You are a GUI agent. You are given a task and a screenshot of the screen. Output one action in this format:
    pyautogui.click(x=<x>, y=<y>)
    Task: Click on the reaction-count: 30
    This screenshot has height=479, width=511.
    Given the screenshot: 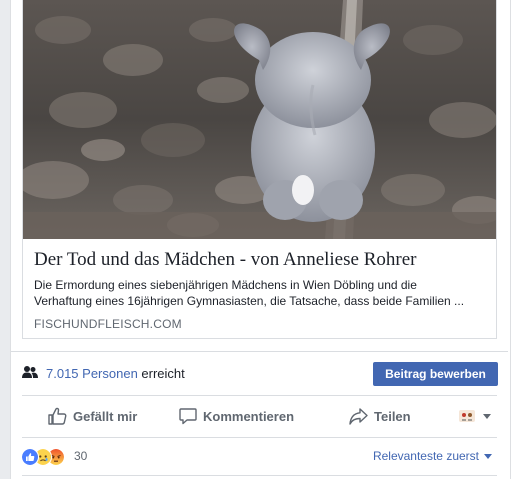 What is the action you would take?
    pyautogui.click(x=80, y=456)
    